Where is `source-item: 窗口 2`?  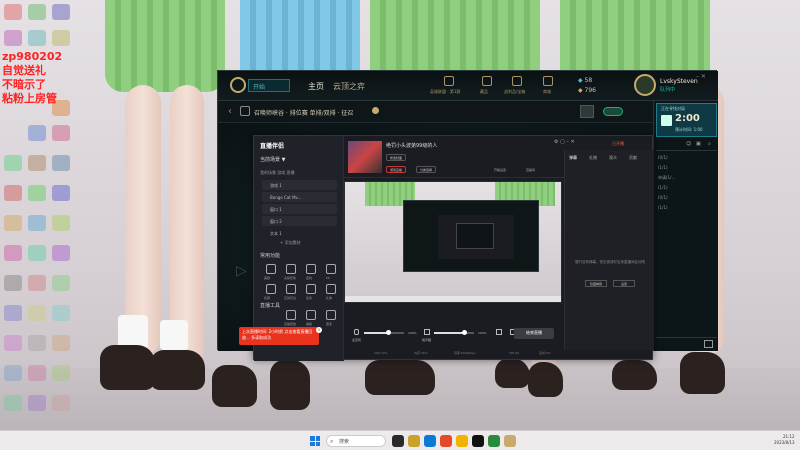
source-item: 窗口 2 is located at coordinates (299, 221).